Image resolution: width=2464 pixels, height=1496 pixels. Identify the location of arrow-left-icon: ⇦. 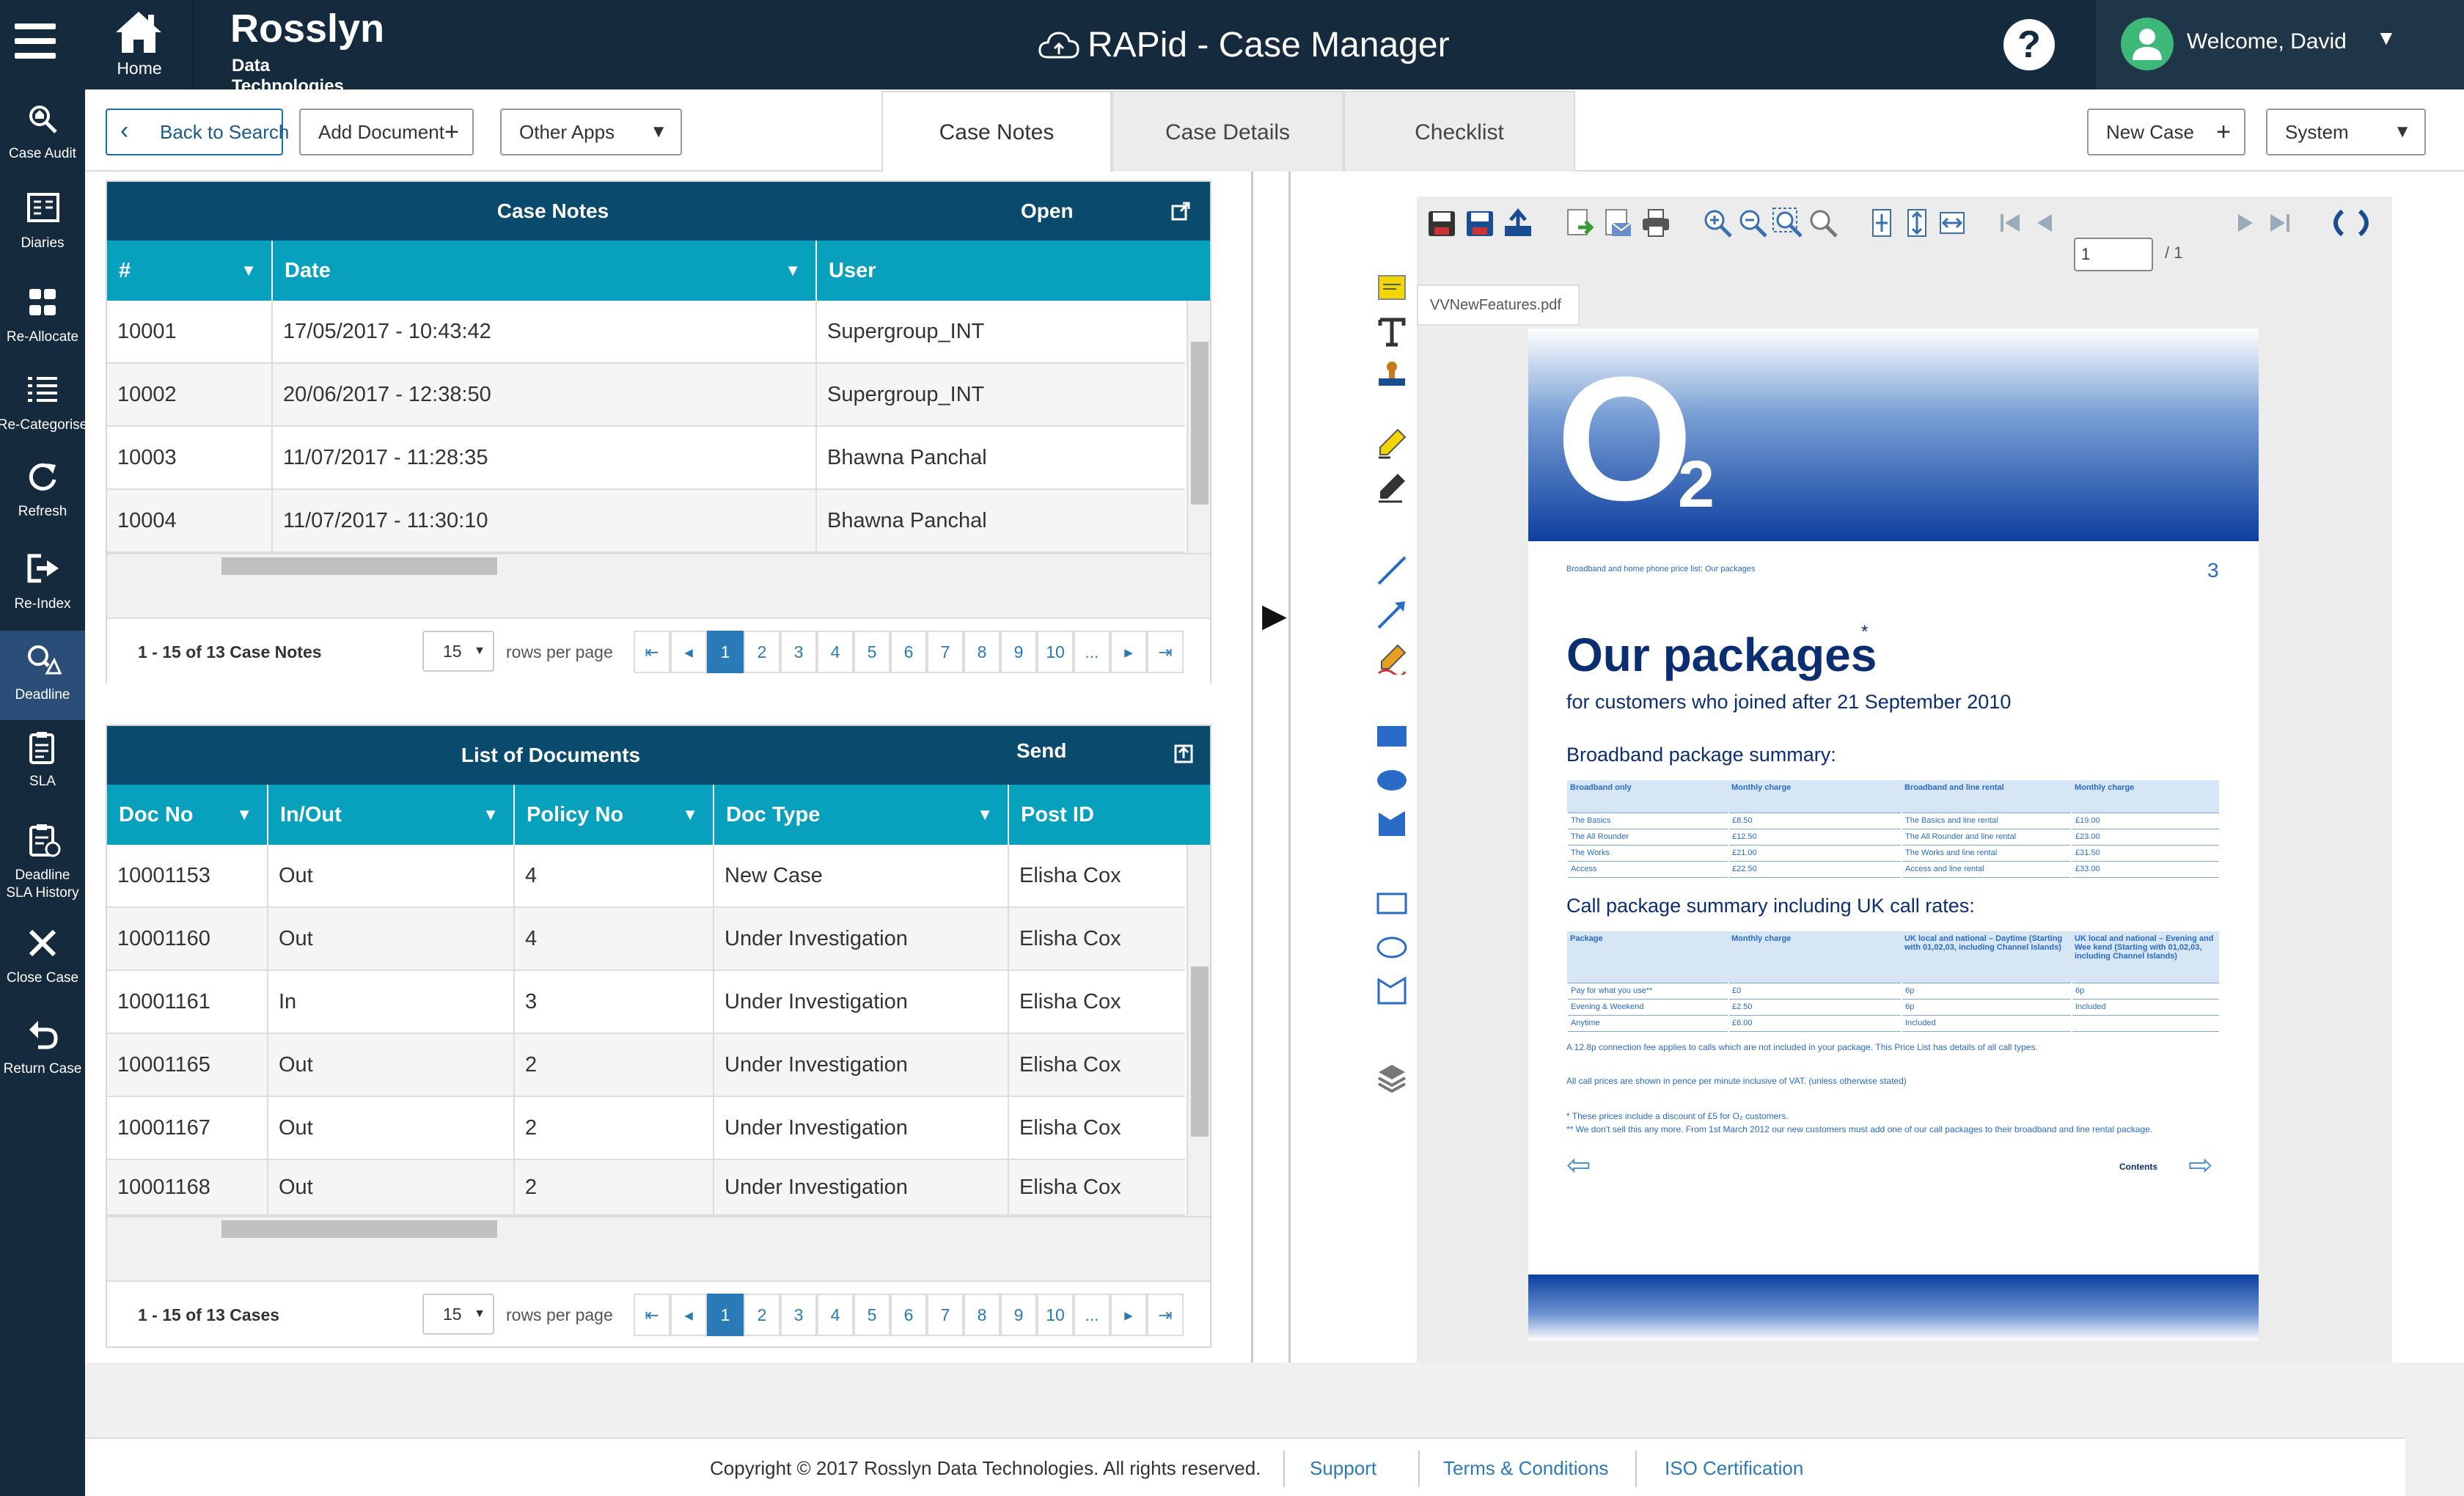
(1578, 1165).